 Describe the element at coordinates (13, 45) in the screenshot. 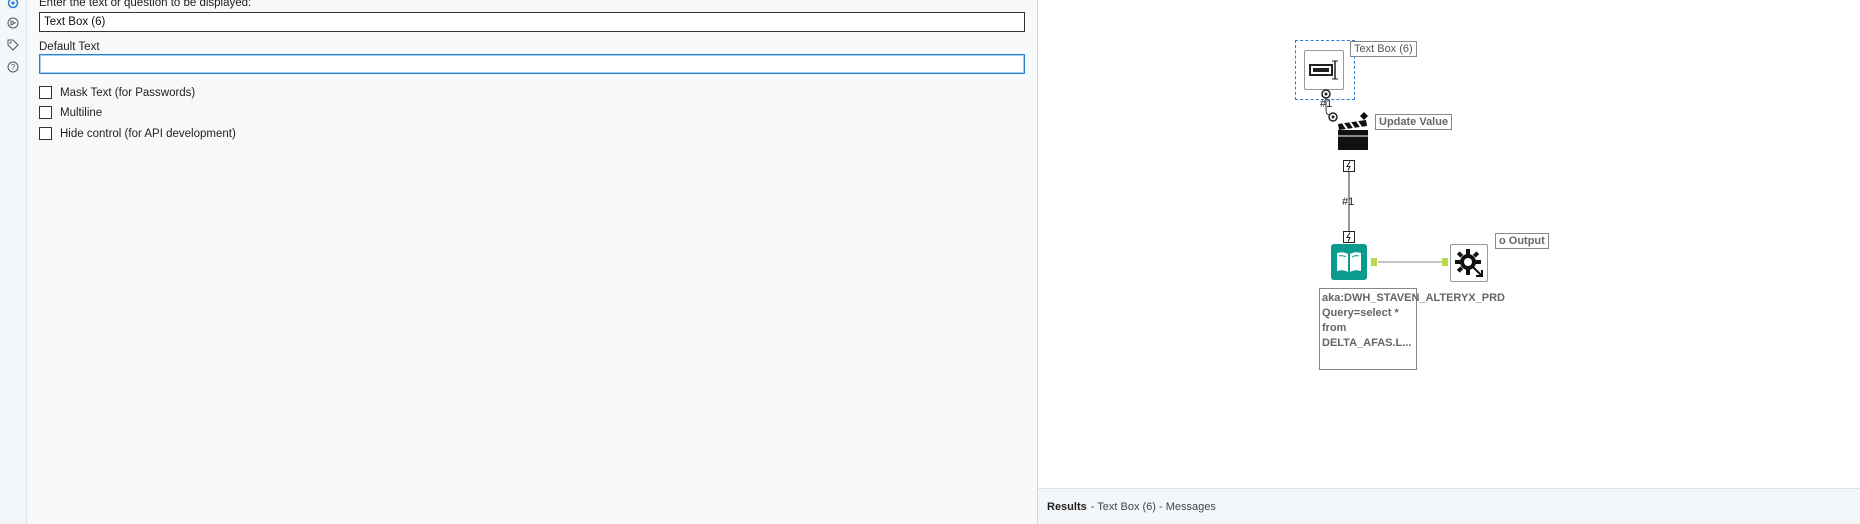

I see `tag-icon` at that location.